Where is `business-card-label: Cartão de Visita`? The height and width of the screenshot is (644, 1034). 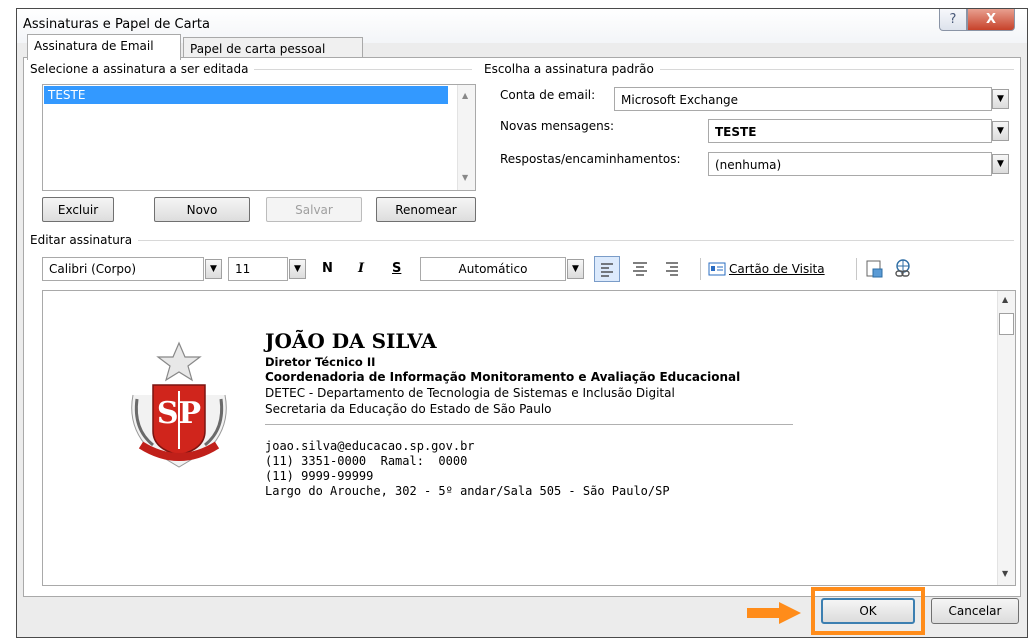 business-card-label: Cartão de Visita is located at coordinates (777, 269).